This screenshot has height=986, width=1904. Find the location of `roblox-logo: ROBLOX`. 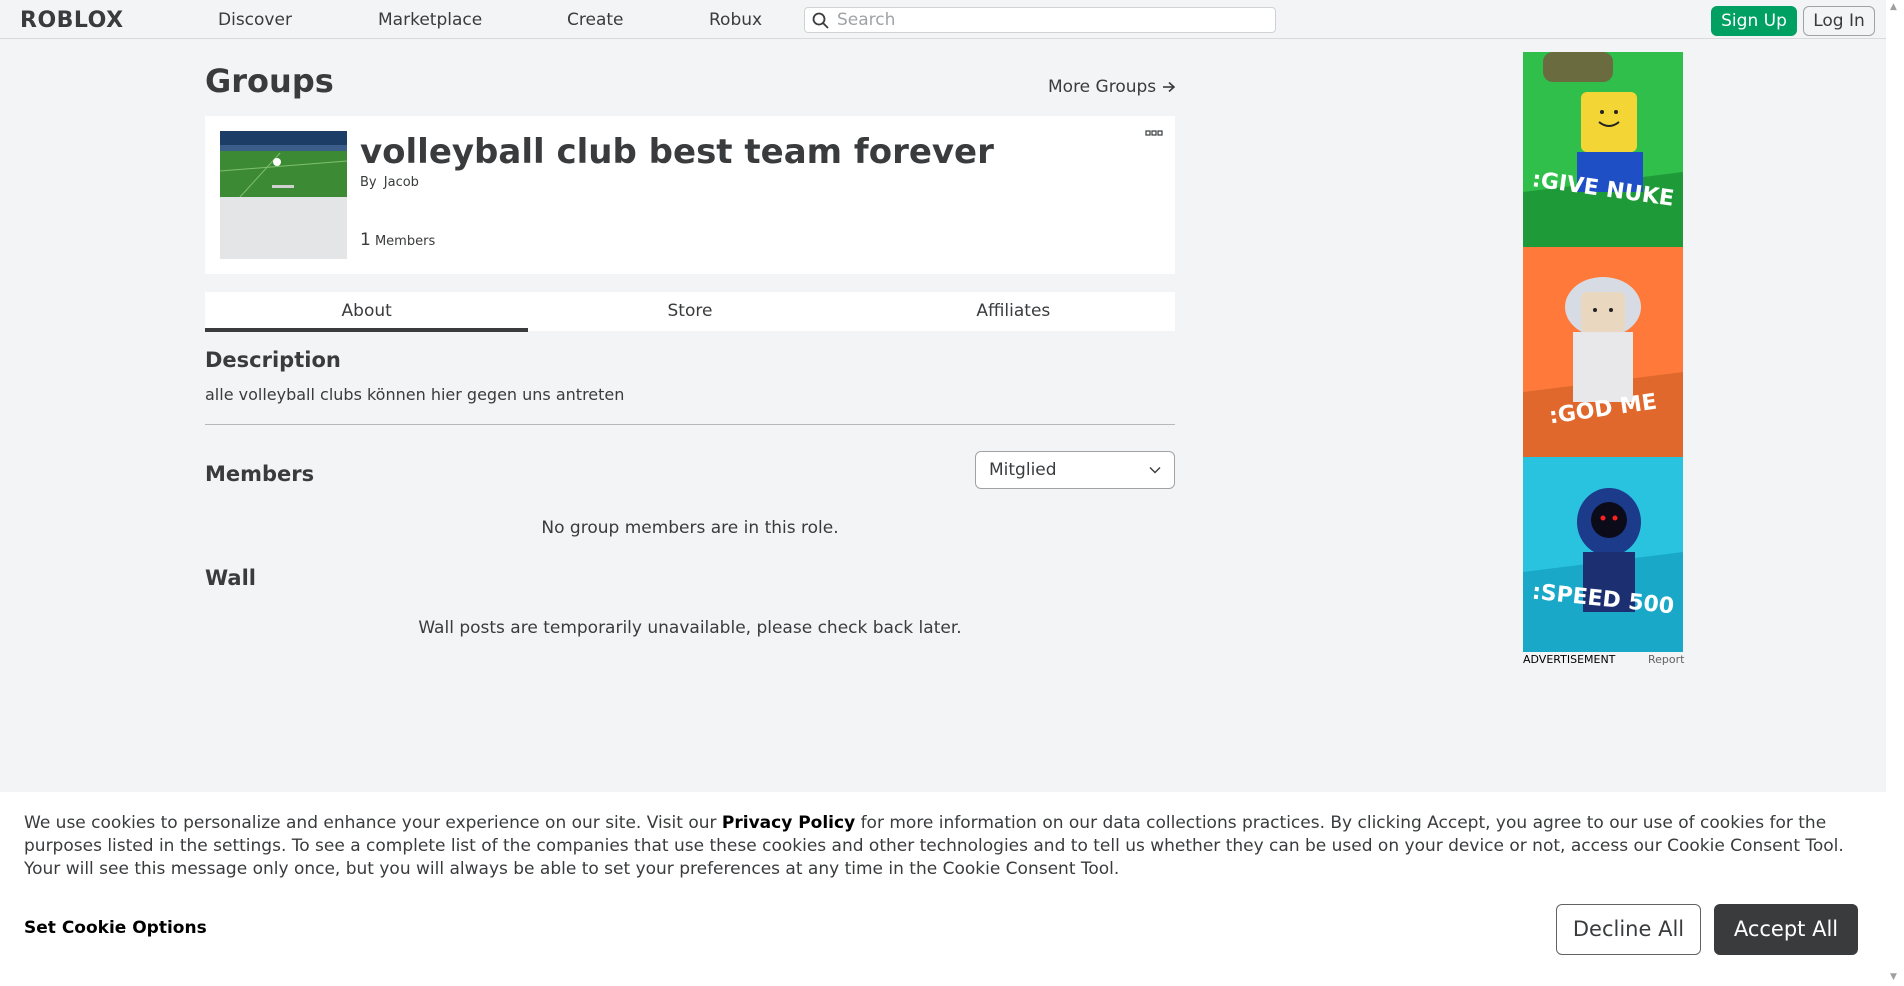

roblox-logo: ROBLOX is located at coordinates (80, 20).